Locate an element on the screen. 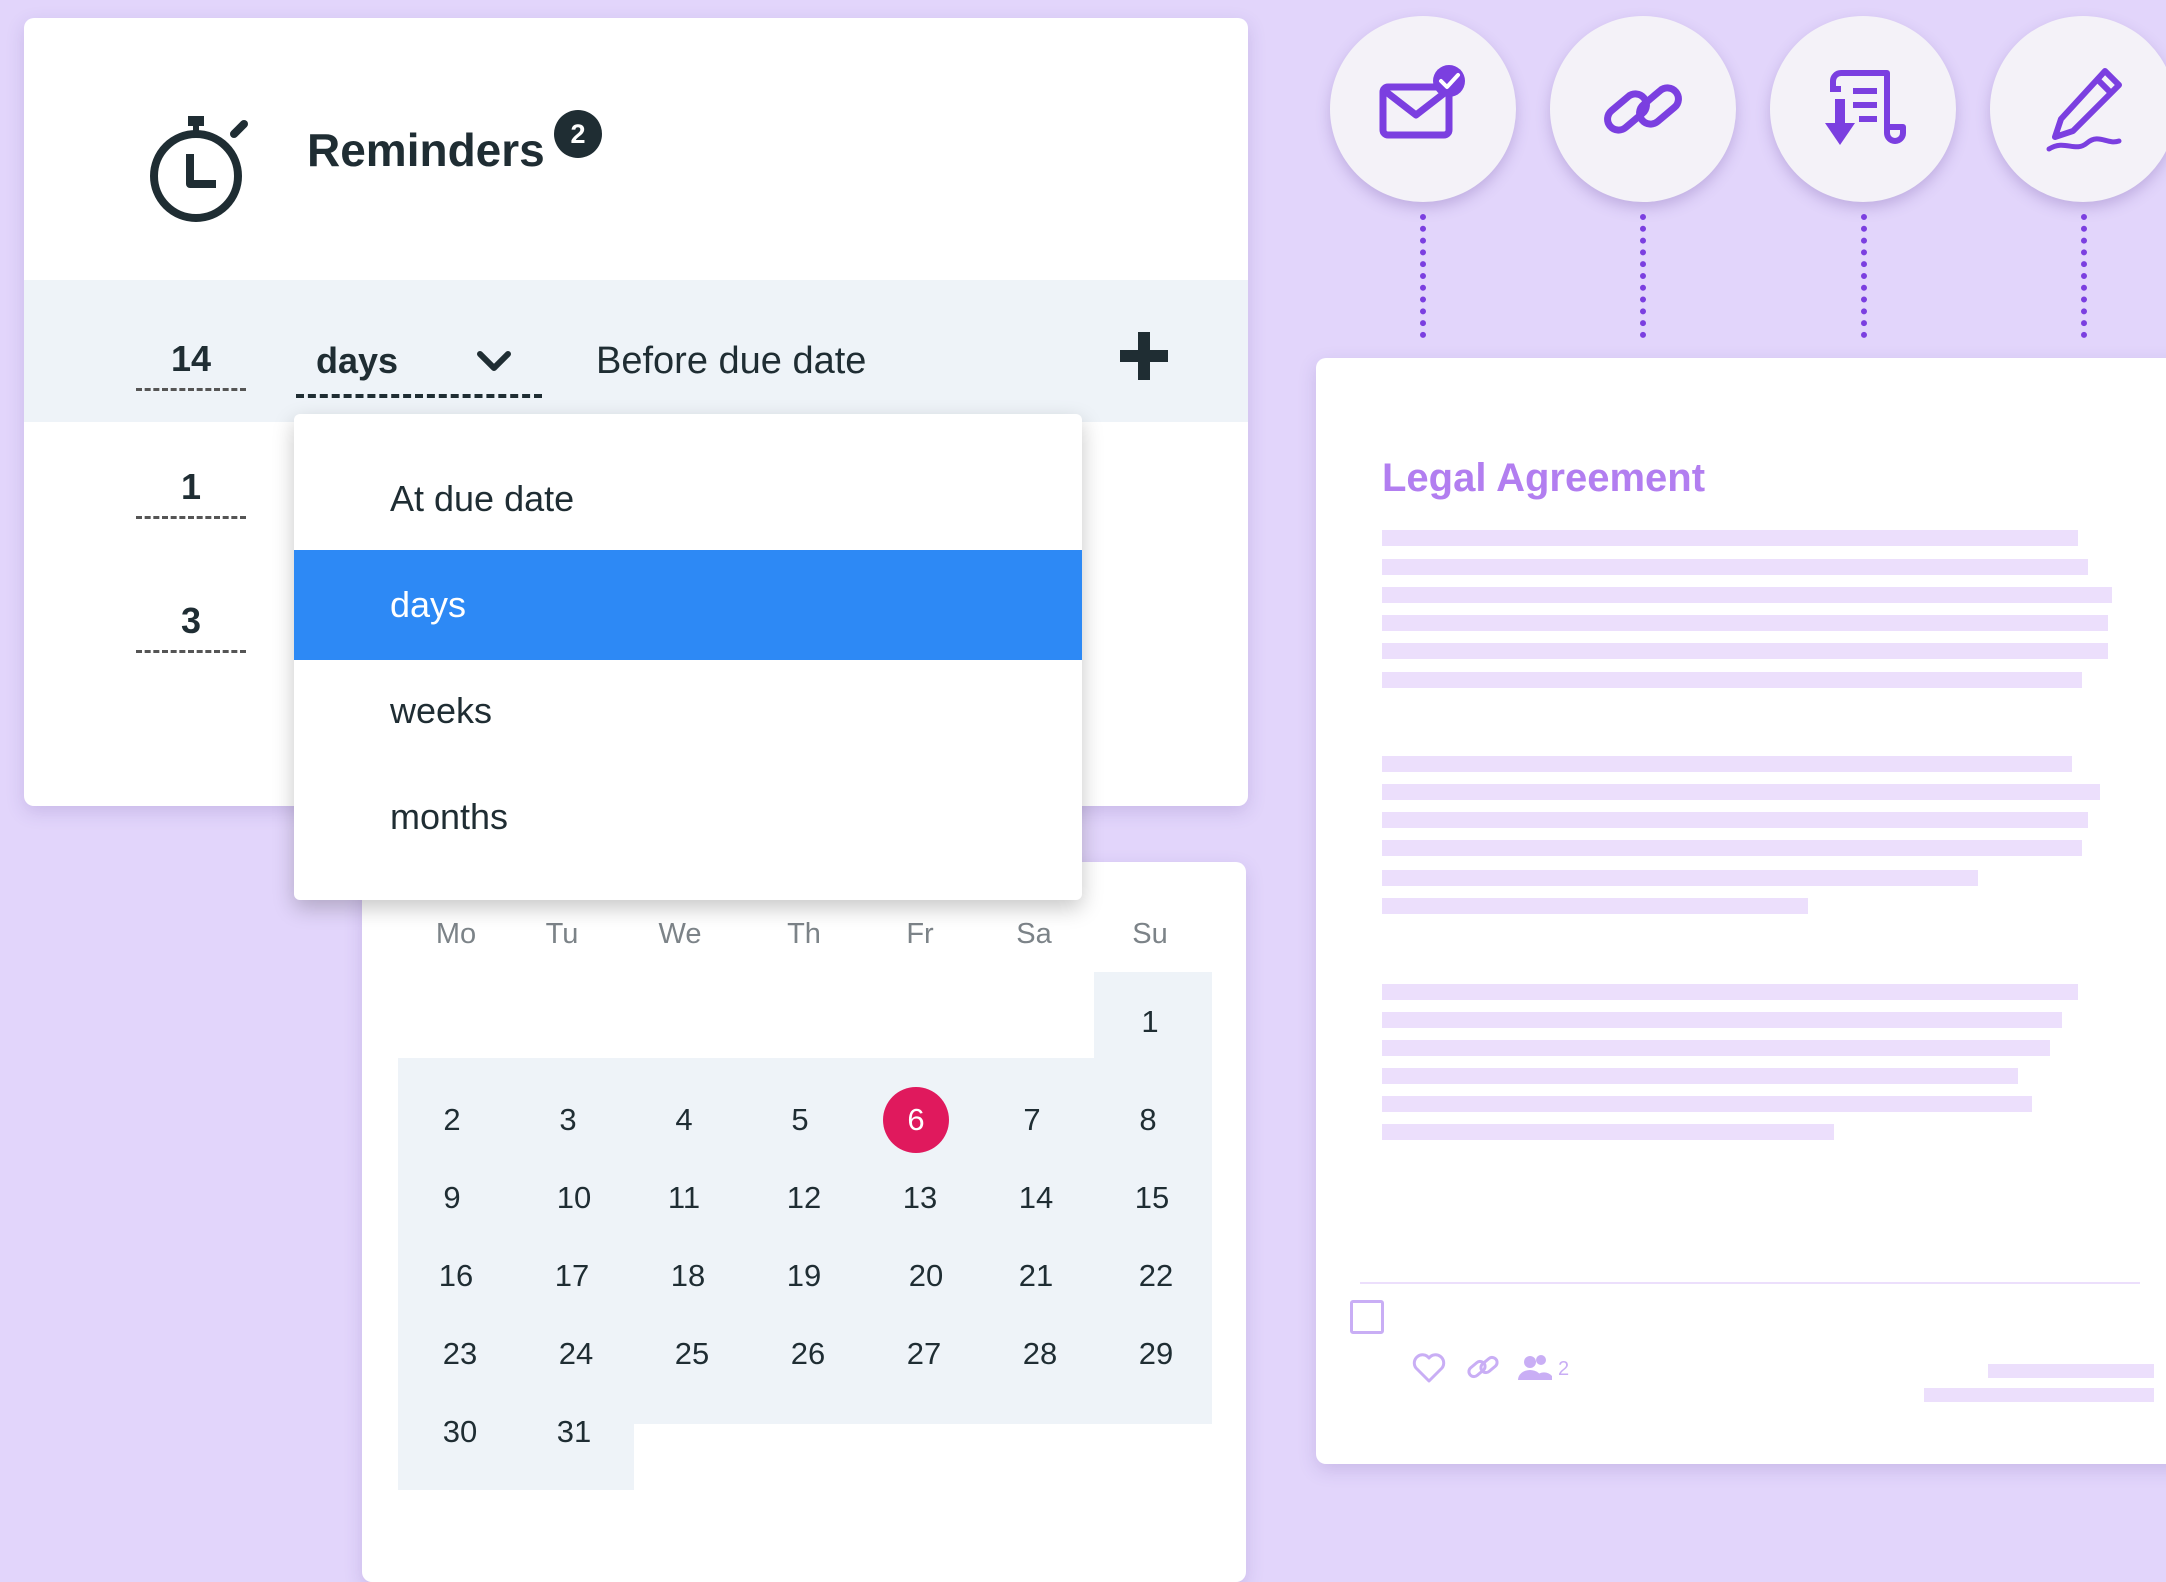  calendar-day: 21 is located at coordinates (1036, 1276).